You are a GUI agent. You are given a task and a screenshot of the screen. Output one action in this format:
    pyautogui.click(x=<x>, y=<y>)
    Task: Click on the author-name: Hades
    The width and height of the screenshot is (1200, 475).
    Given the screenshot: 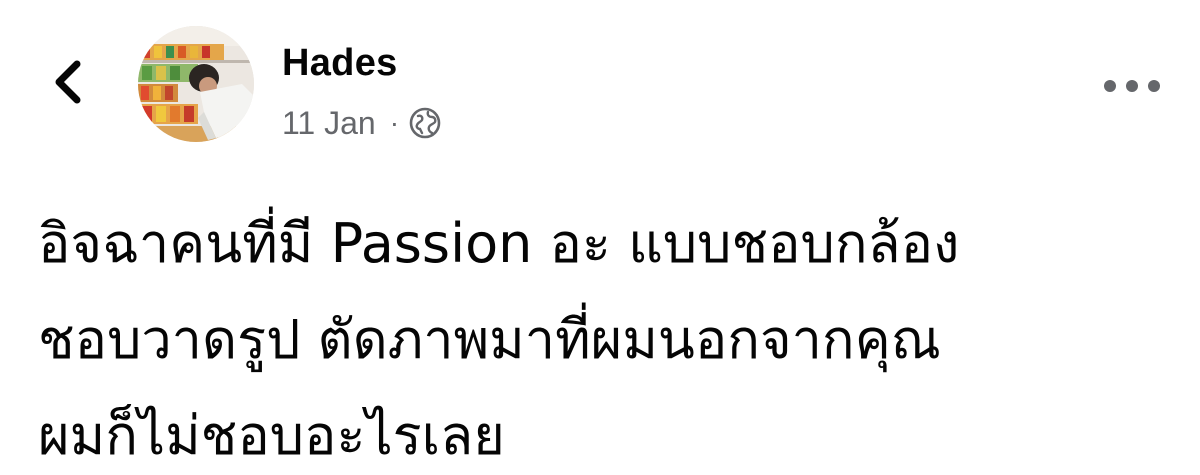 What is the action you would take?
    pyautogui.click(x=340, y=63)
    